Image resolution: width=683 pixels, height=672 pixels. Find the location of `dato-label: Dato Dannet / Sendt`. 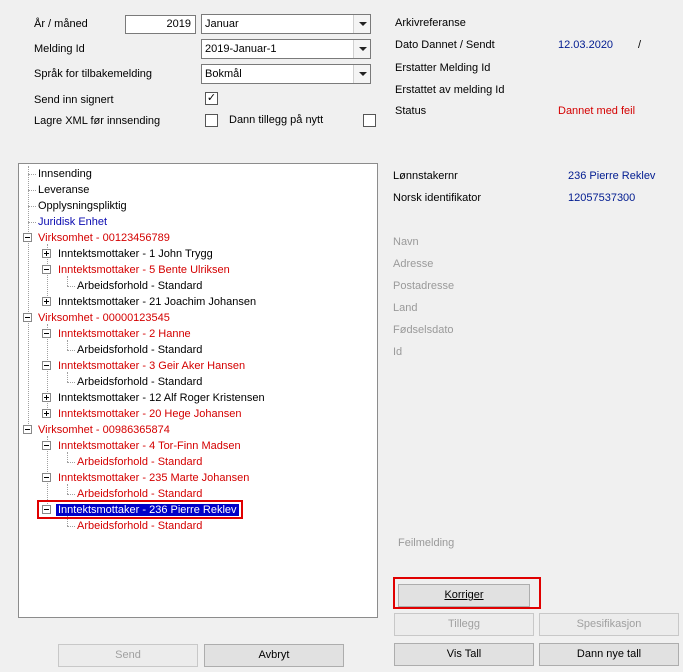

dato-label: Dato Dannet / Sendt is located at coordinates (445, 45).